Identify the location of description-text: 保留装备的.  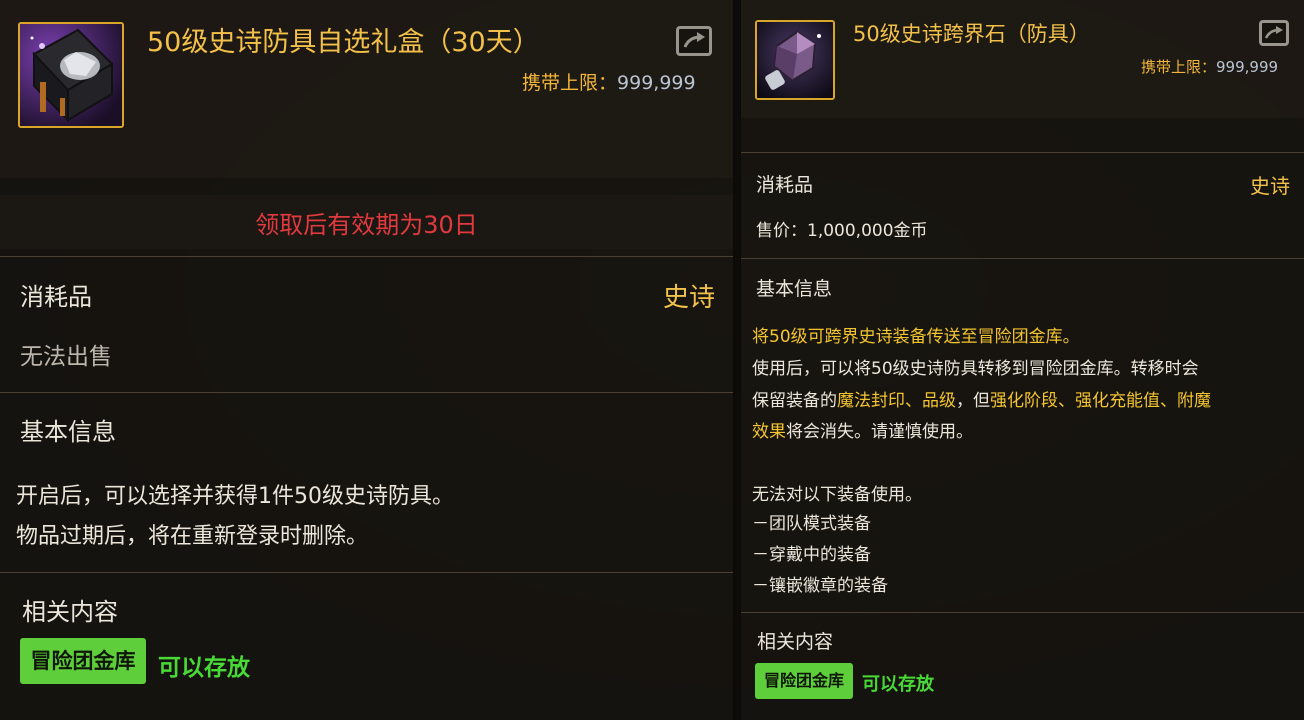
(794, 401).